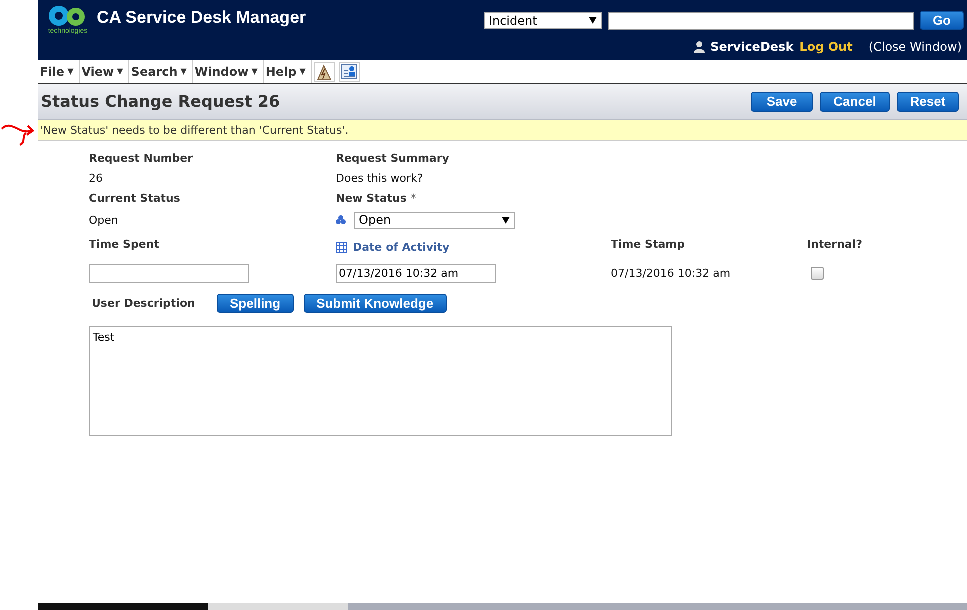 The image size is (967, 610). I want to click on user-icon, so click(699, 47).